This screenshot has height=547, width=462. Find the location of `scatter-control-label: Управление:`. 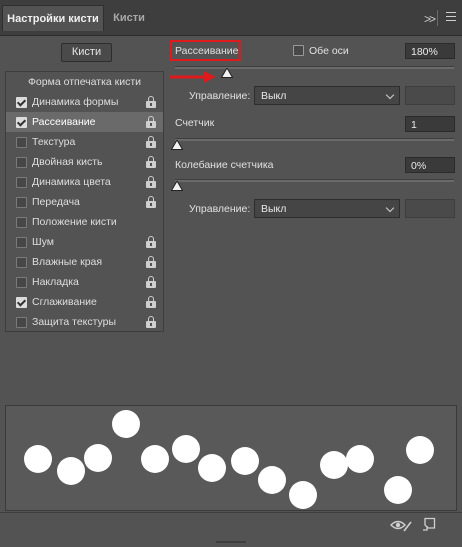

scatter-control-label: Управление: is located at coordinates (220, 96).